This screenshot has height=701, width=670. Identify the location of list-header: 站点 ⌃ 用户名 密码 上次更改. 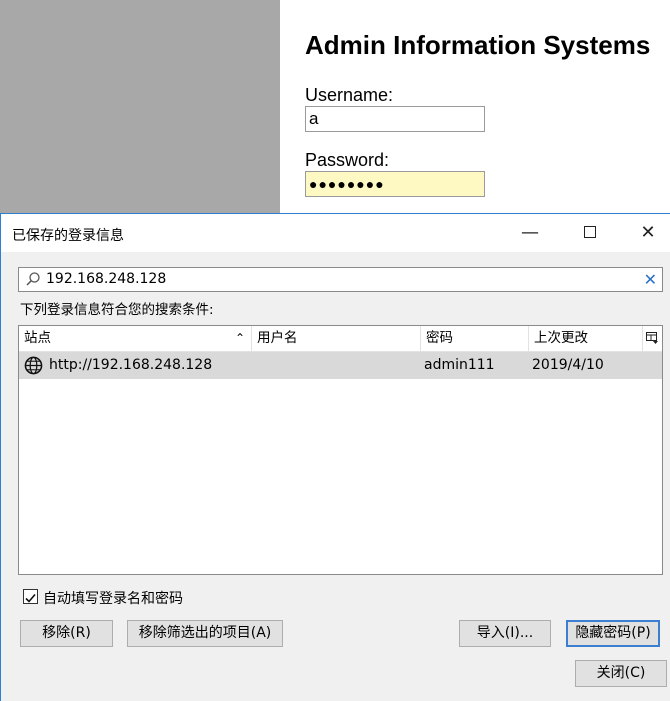
(340, 339).